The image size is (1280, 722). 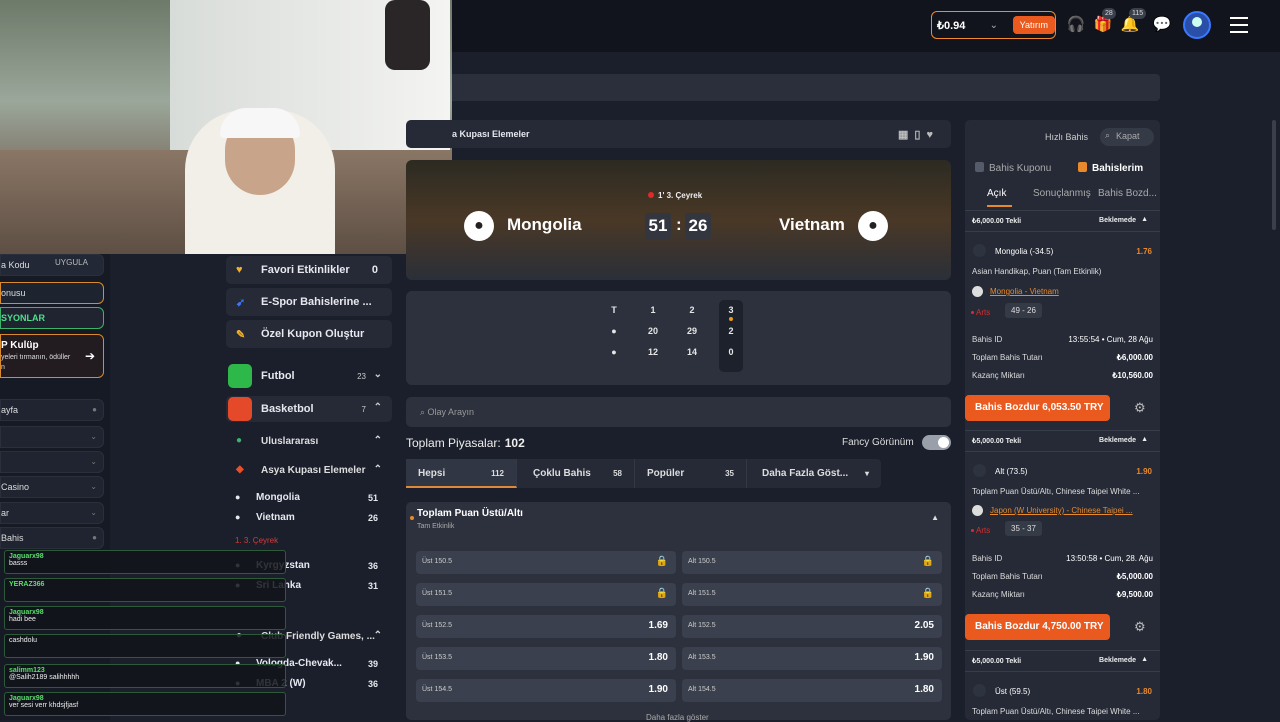 I want to click on odd-button: Üst 152.5 1.69, so click(x=546, y=626).